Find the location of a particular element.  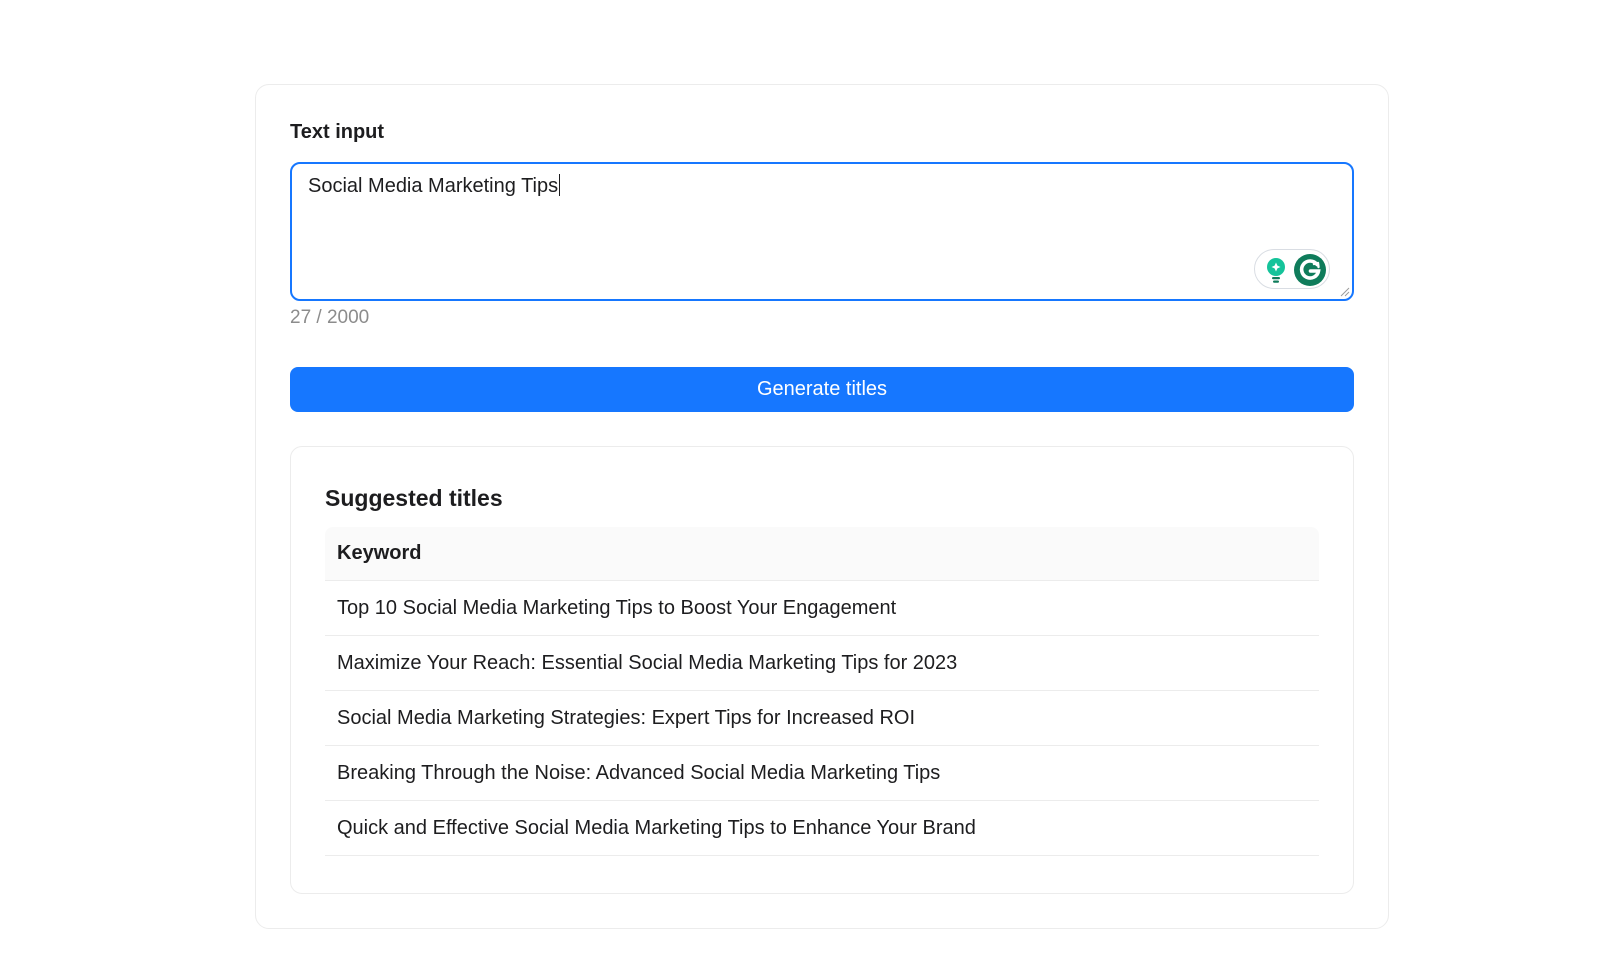

suggested-titles-heading: Suggested titles is located at coordinates (414, 498).